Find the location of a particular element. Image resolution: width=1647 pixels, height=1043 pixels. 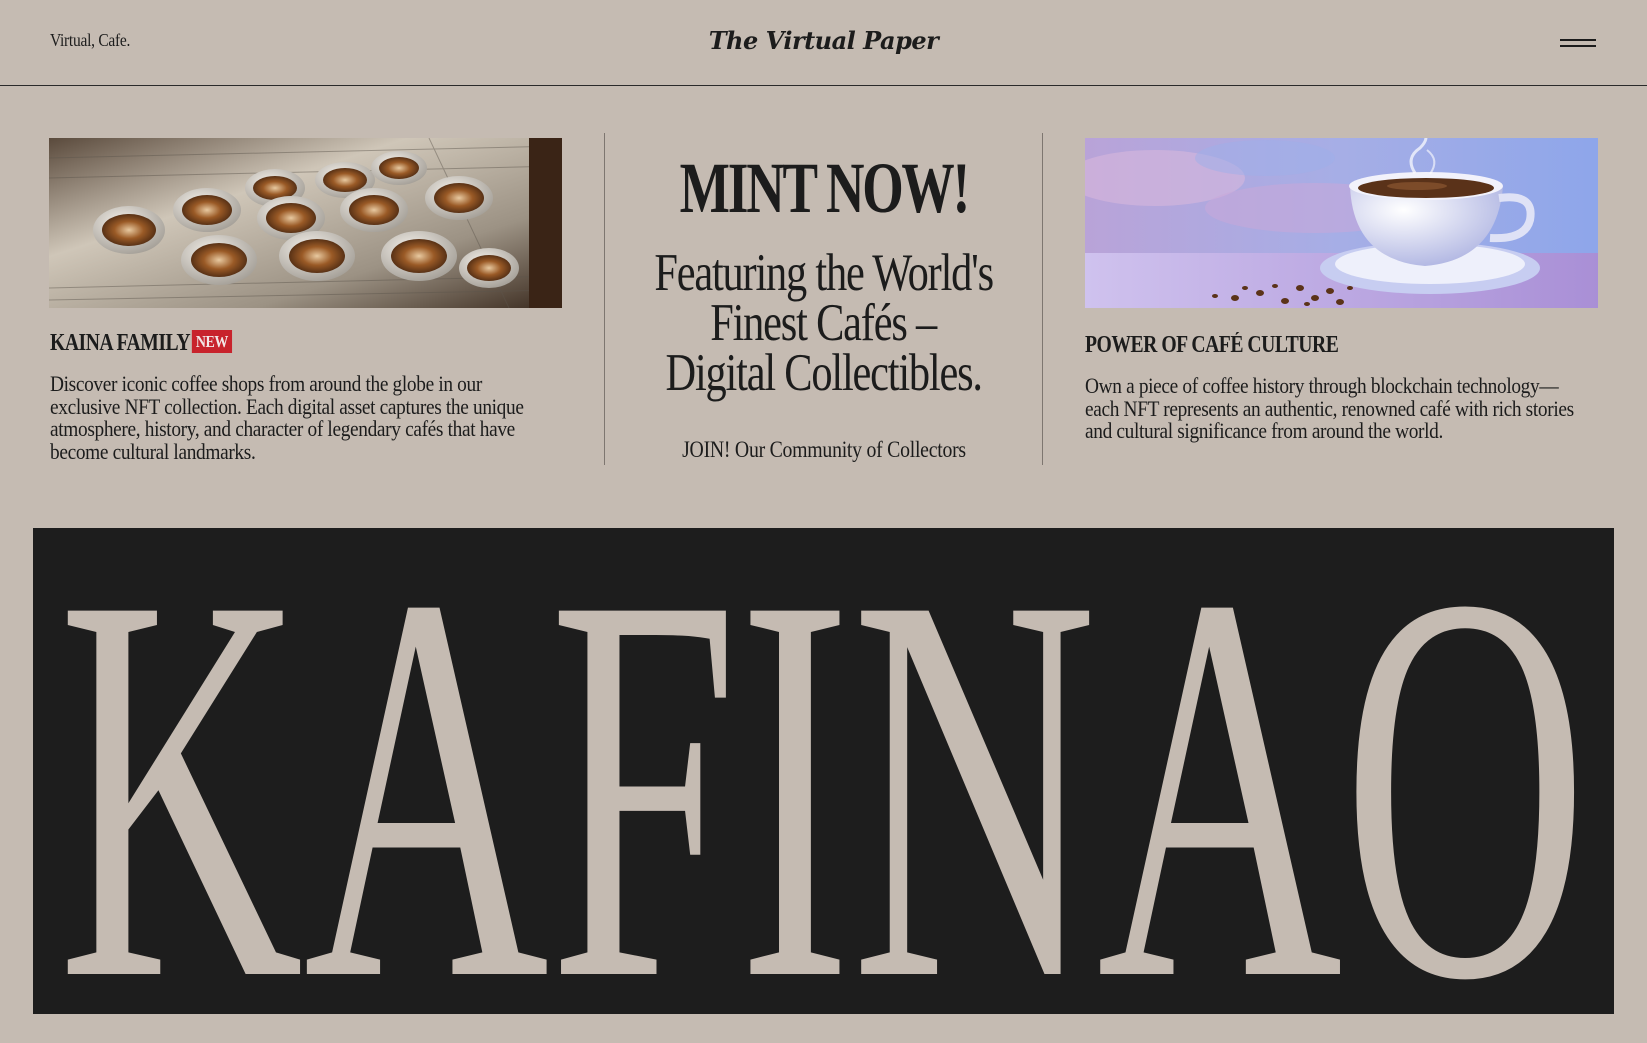

tagline-line-1: Featuring the World's is located at coordinates (824, 273).